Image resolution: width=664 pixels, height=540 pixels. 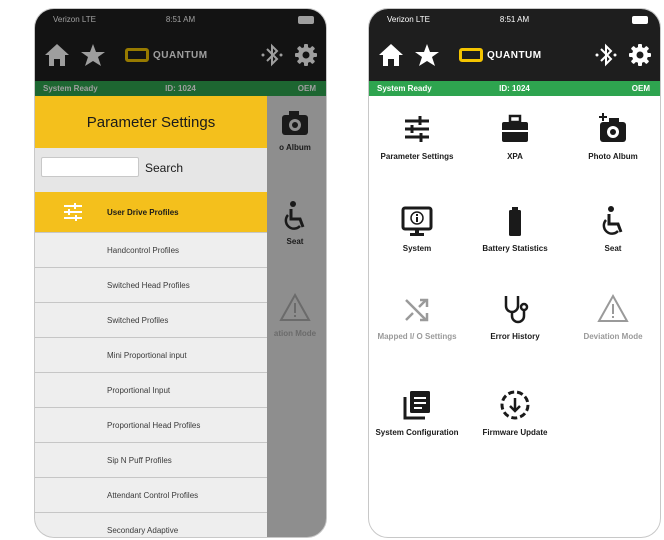 I want to click on menu-item-user-drive-profiles: User Drive Profiles, so click(x=151, y=212).